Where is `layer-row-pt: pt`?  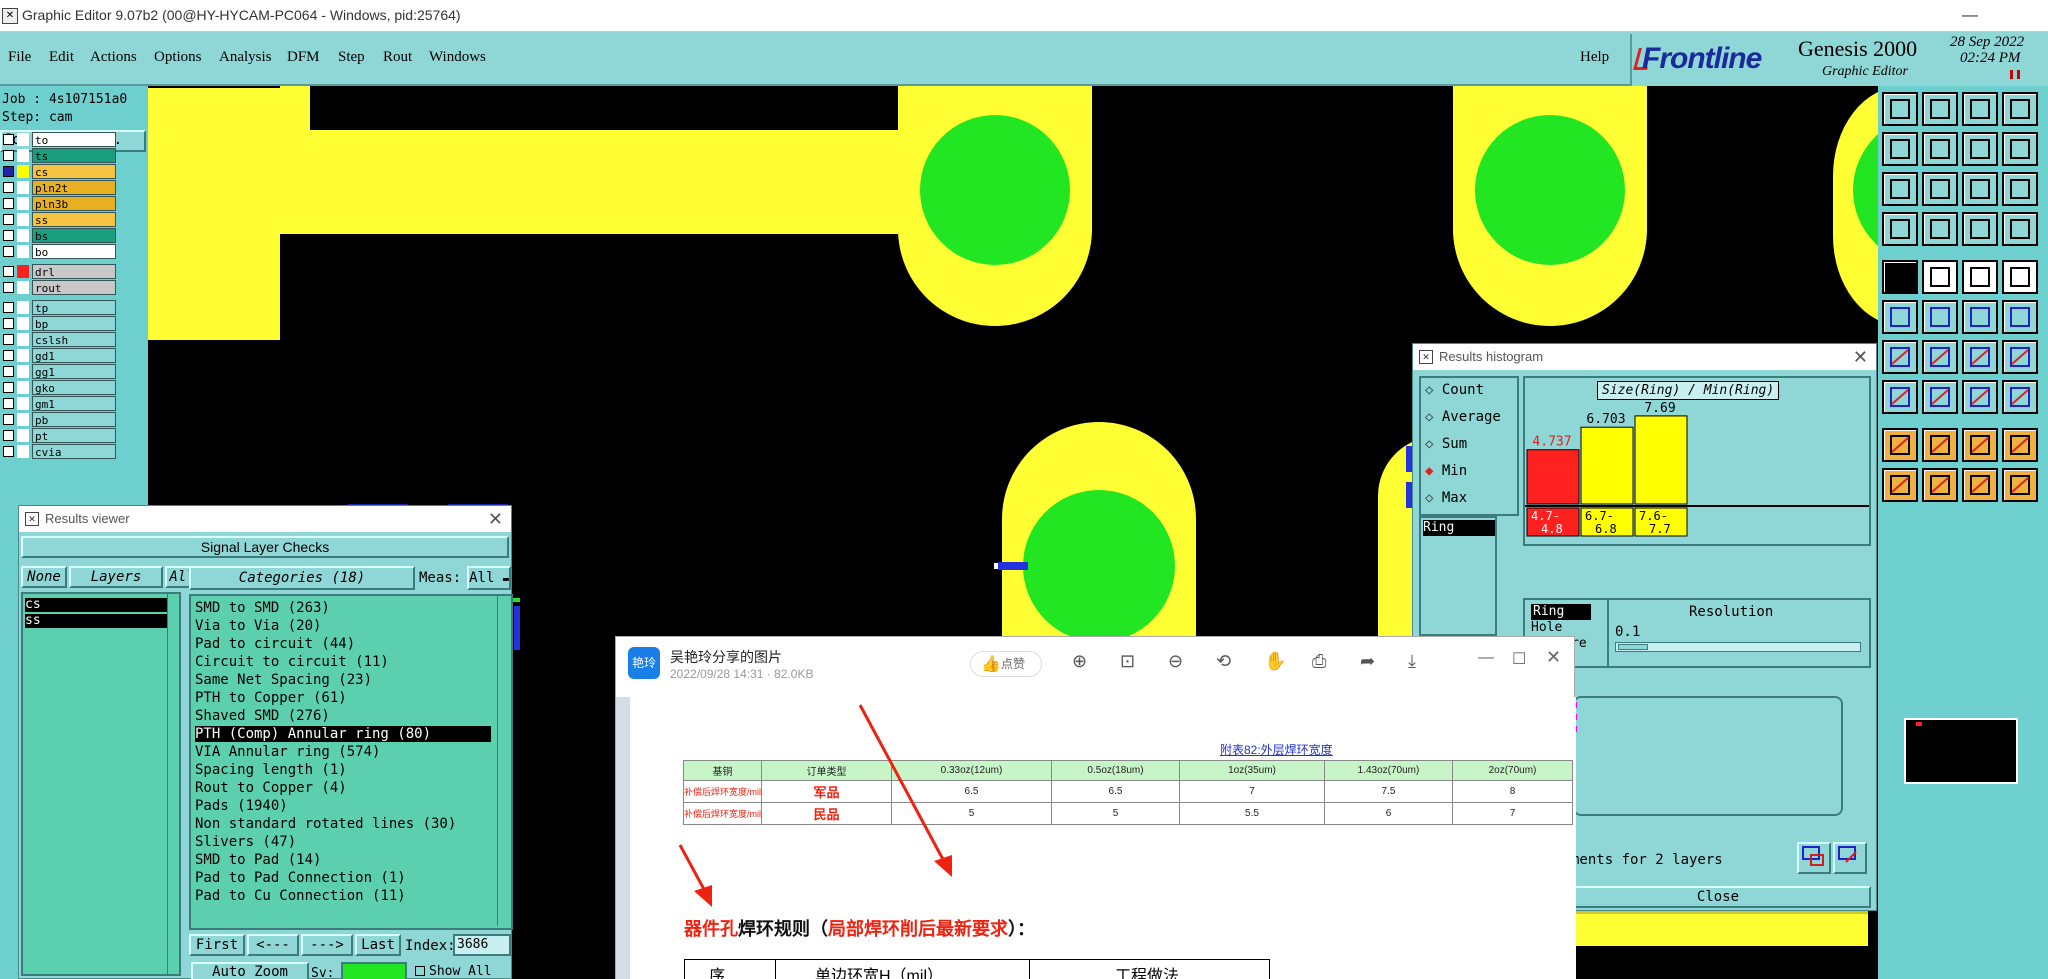
layer-row-pt: pt is located at coordinates (59, 435).